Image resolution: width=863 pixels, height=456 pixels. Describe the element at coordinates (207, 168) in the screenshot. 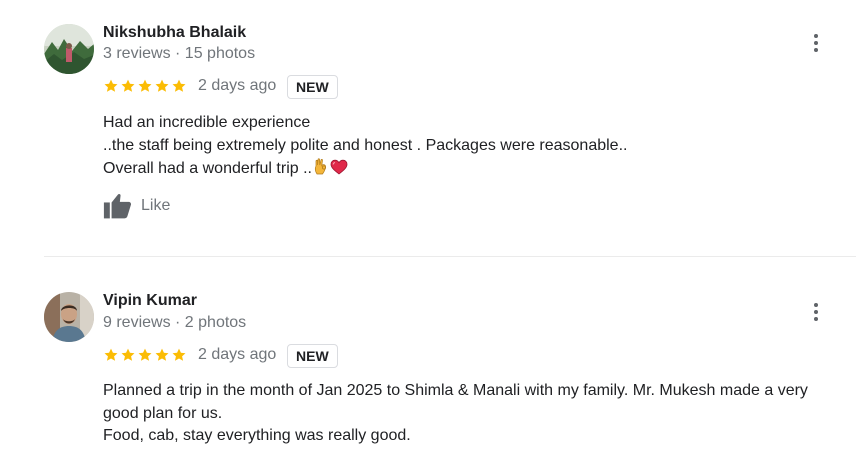

I see `review-text-line-content: Overall had a wonderful trip ..` at that location.